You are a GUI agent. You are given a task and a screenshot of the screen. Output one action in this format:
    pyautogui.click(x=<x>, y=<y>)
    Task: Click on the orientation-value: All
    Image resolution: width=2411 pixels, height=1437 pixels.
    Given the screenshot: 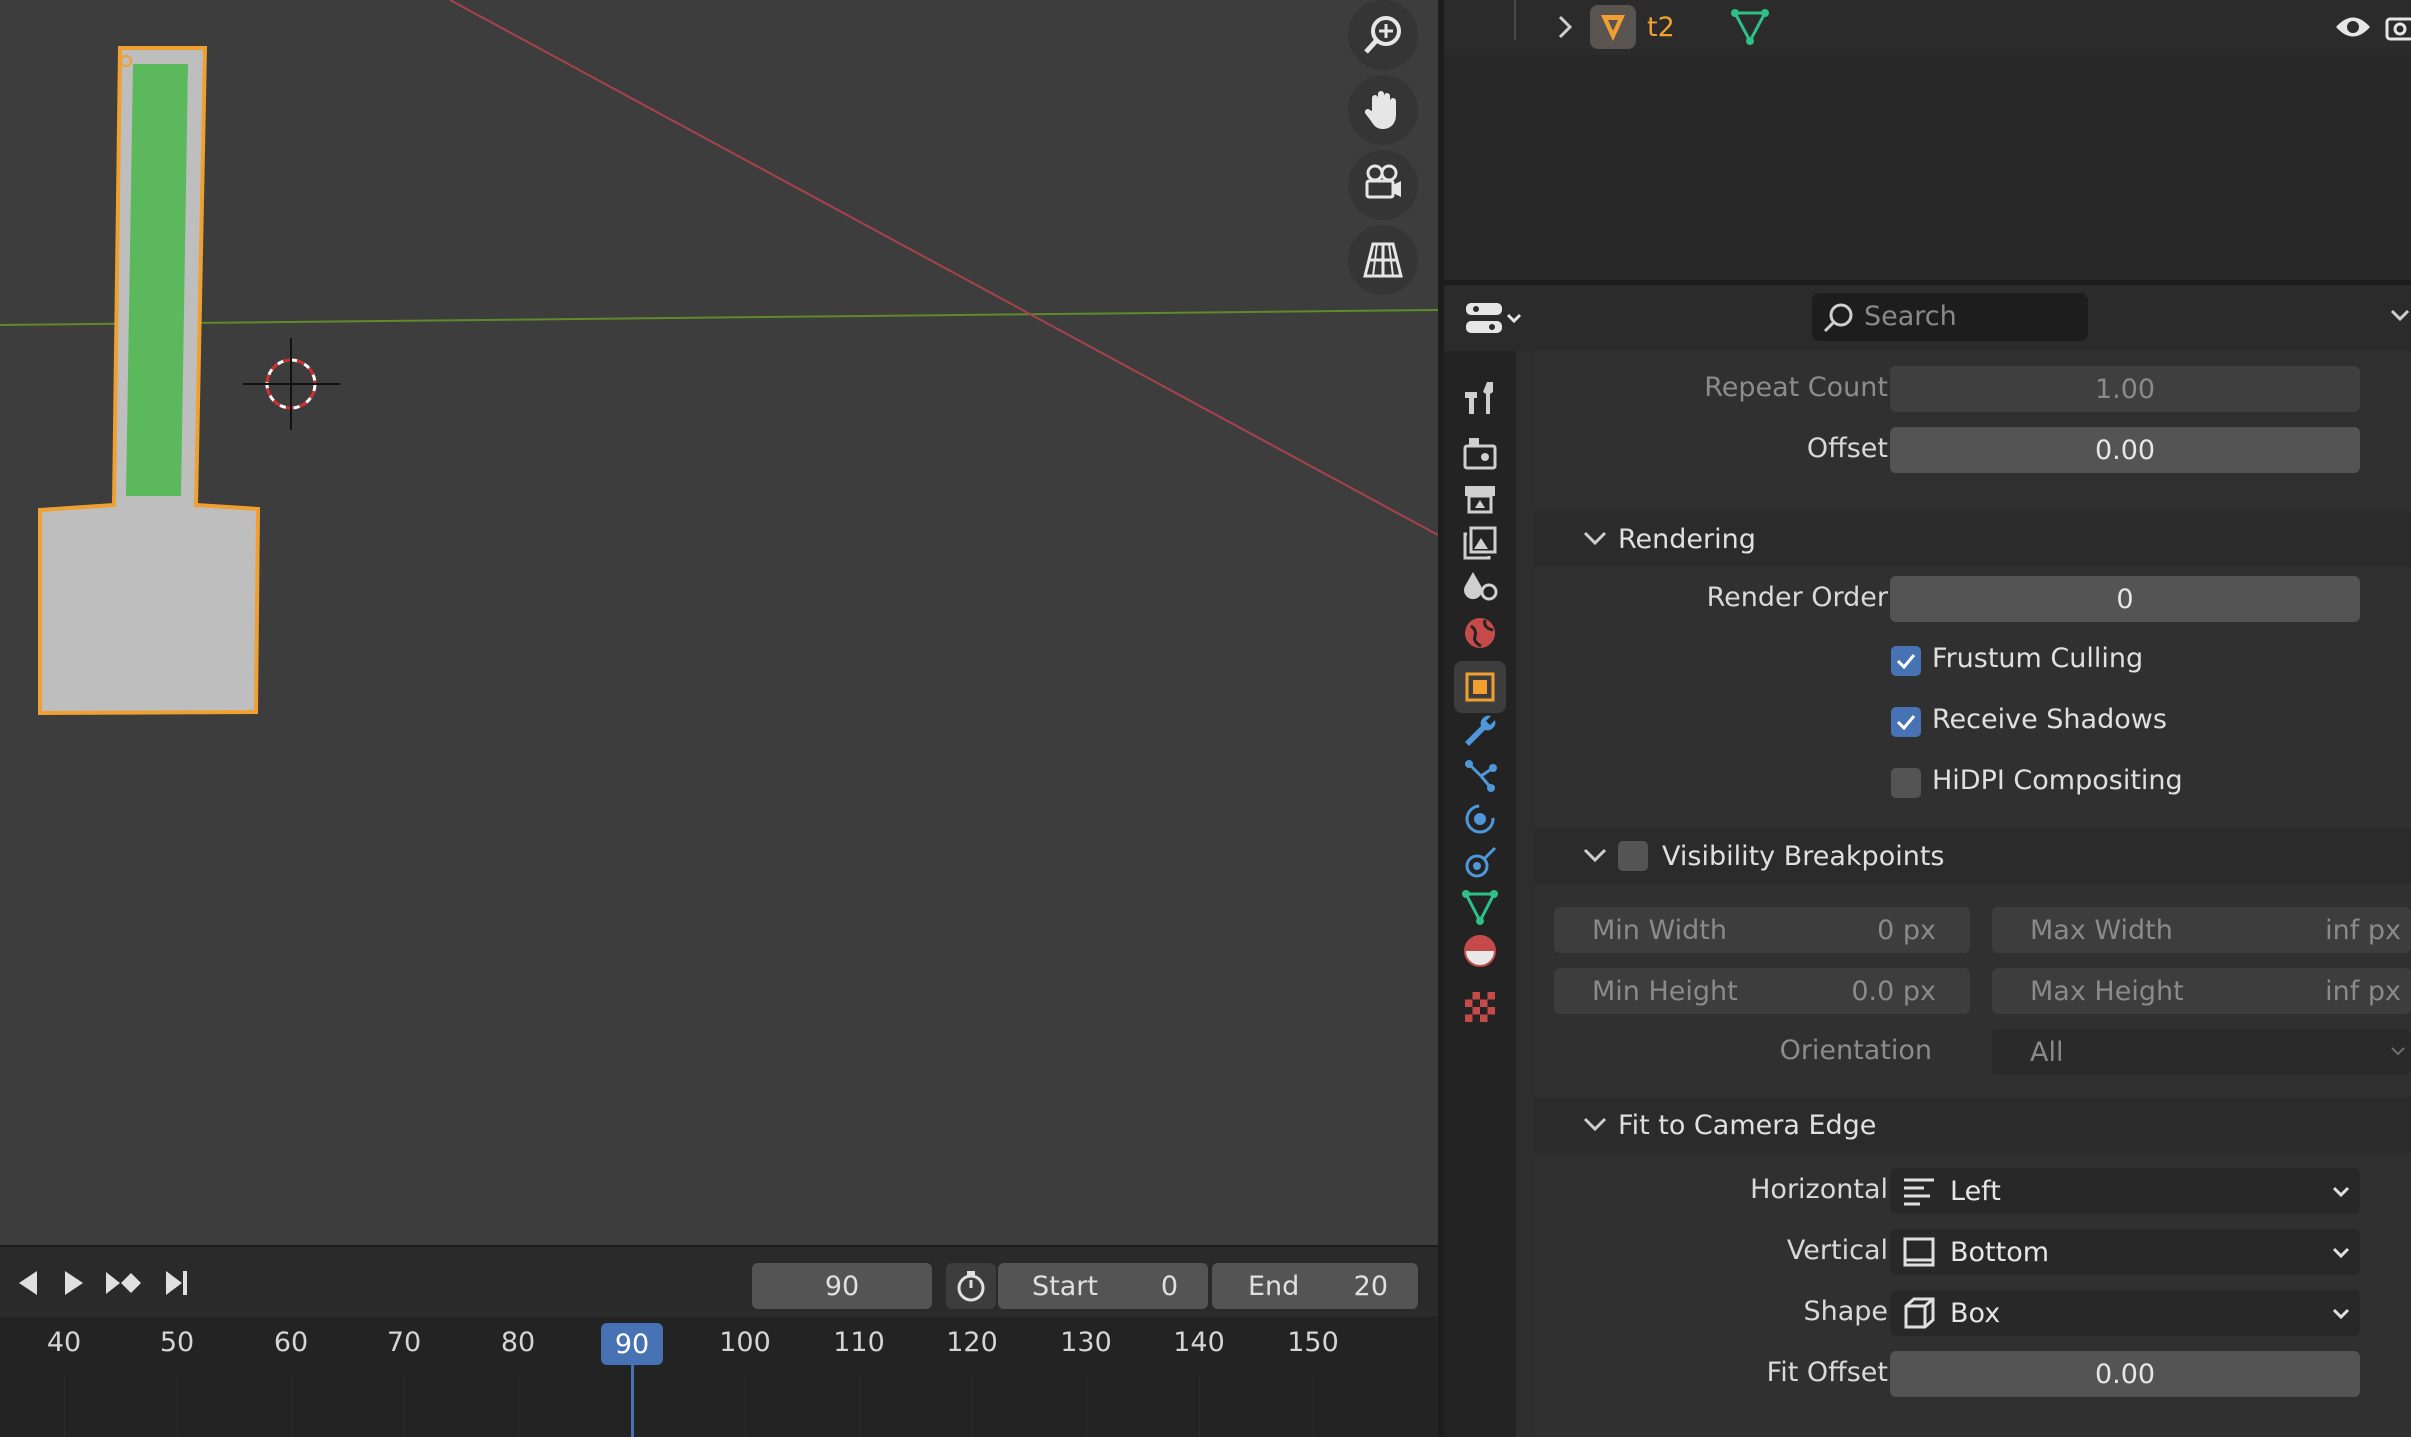 What is the action you would take?
    pyautogui.click(x=2047, y=1052)
    